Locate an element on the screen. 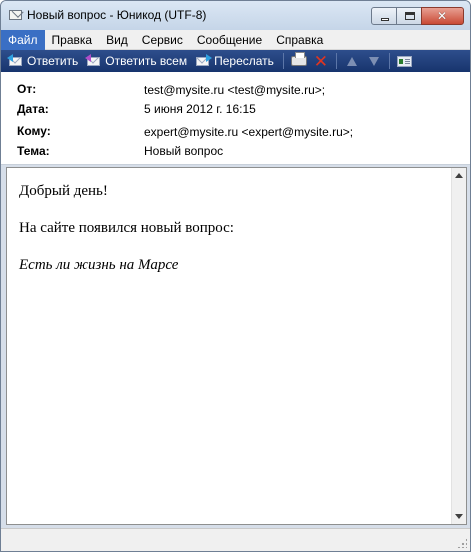 The image size is (471, 552). delete-button: ✕ is located at coordinates (321, 61).